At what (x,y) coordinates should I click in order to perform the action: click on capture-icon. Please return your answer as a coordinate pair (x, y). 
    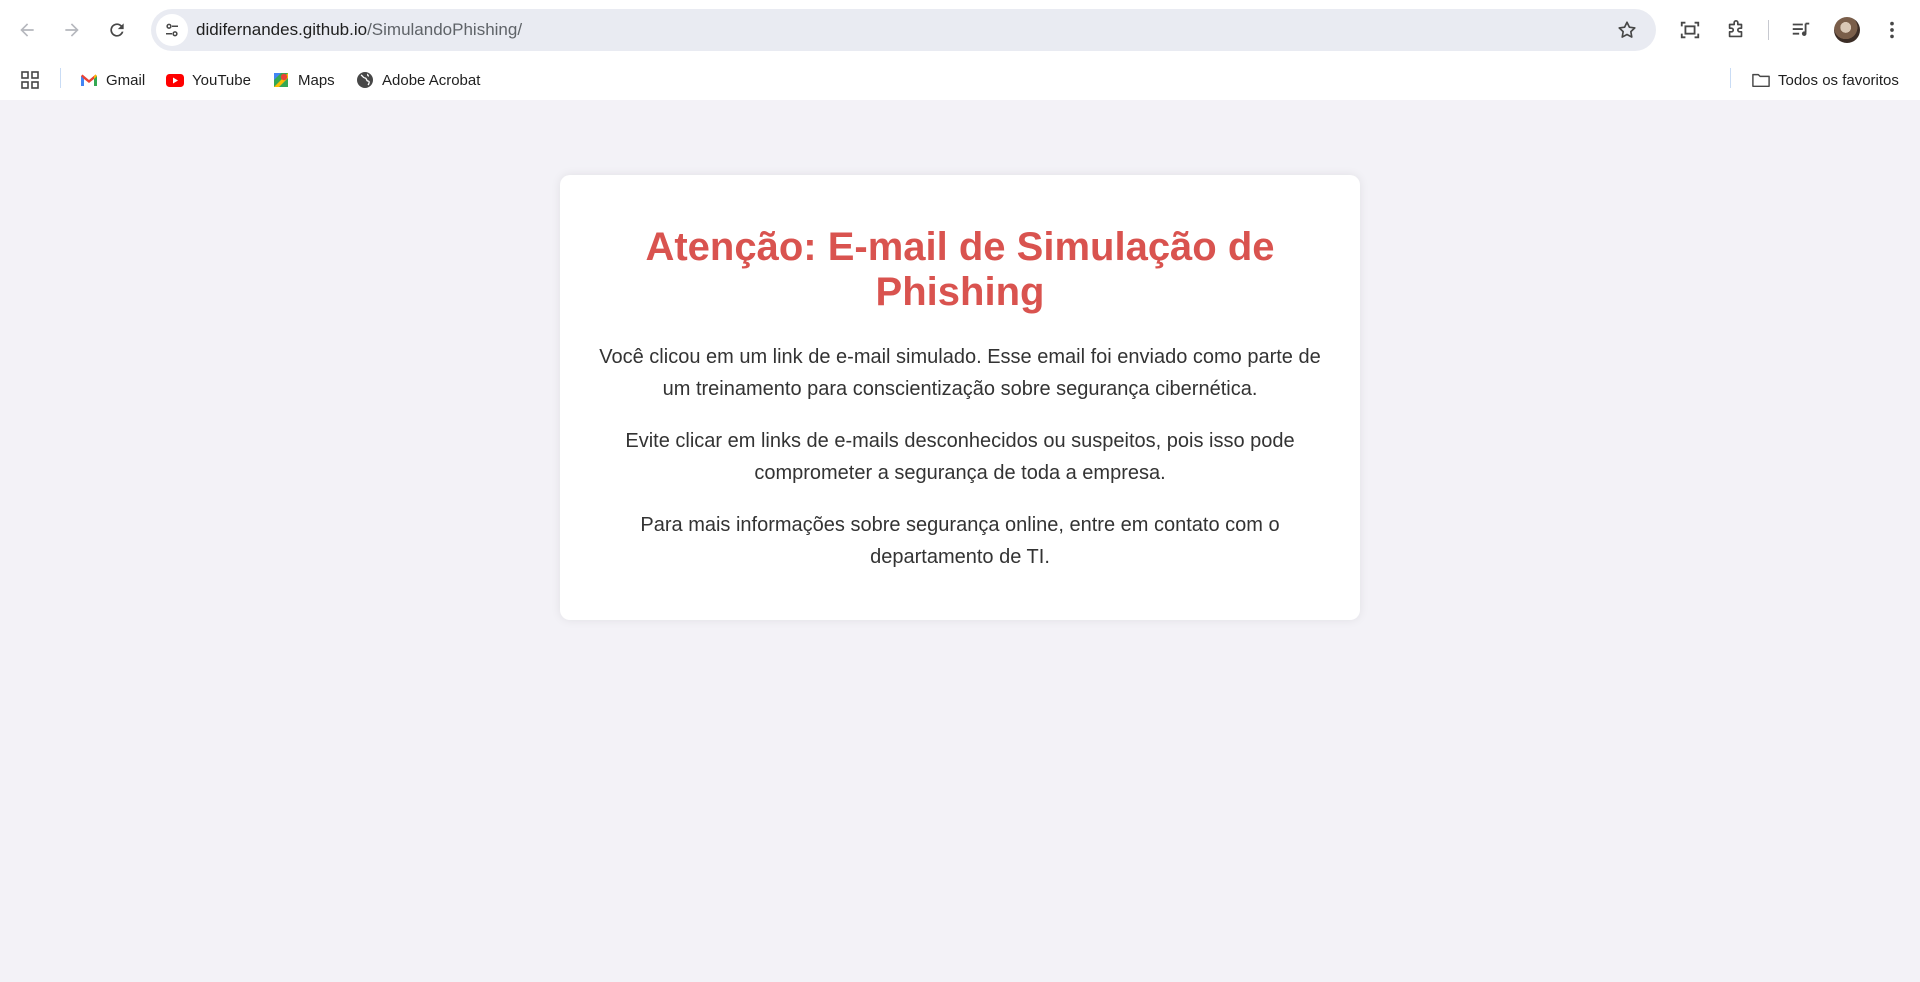
    Looking at the image, I should click on (1690, 30).